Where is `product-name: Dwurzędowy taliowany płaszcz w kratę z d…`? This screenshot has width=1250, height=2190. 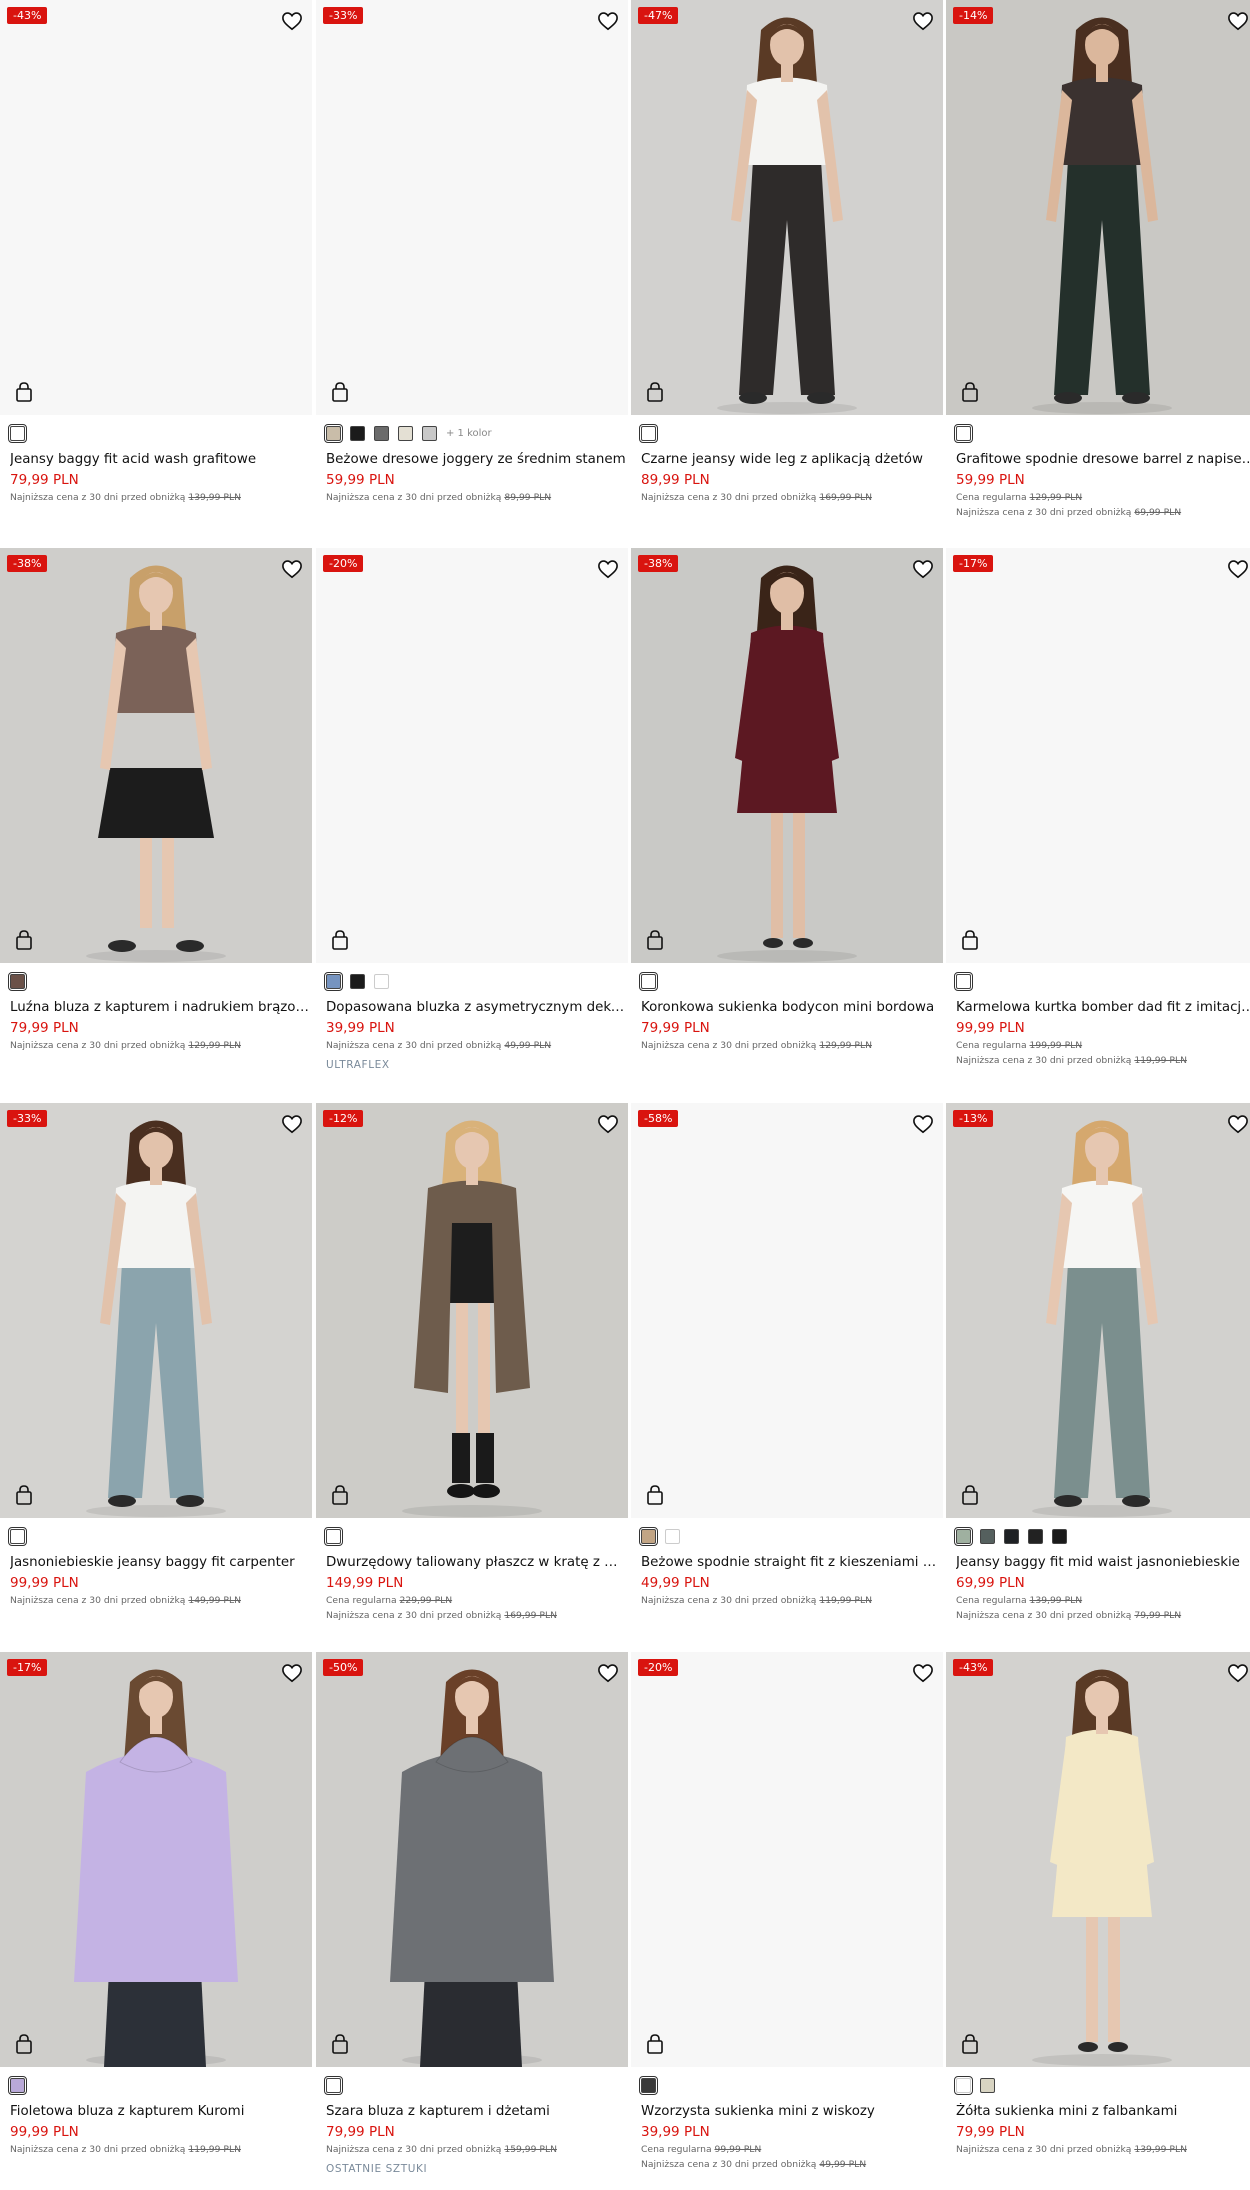 product-name: Dwurzędowy taliowany płaszcz w kratę z d… is located at coordinates (476, 1562).